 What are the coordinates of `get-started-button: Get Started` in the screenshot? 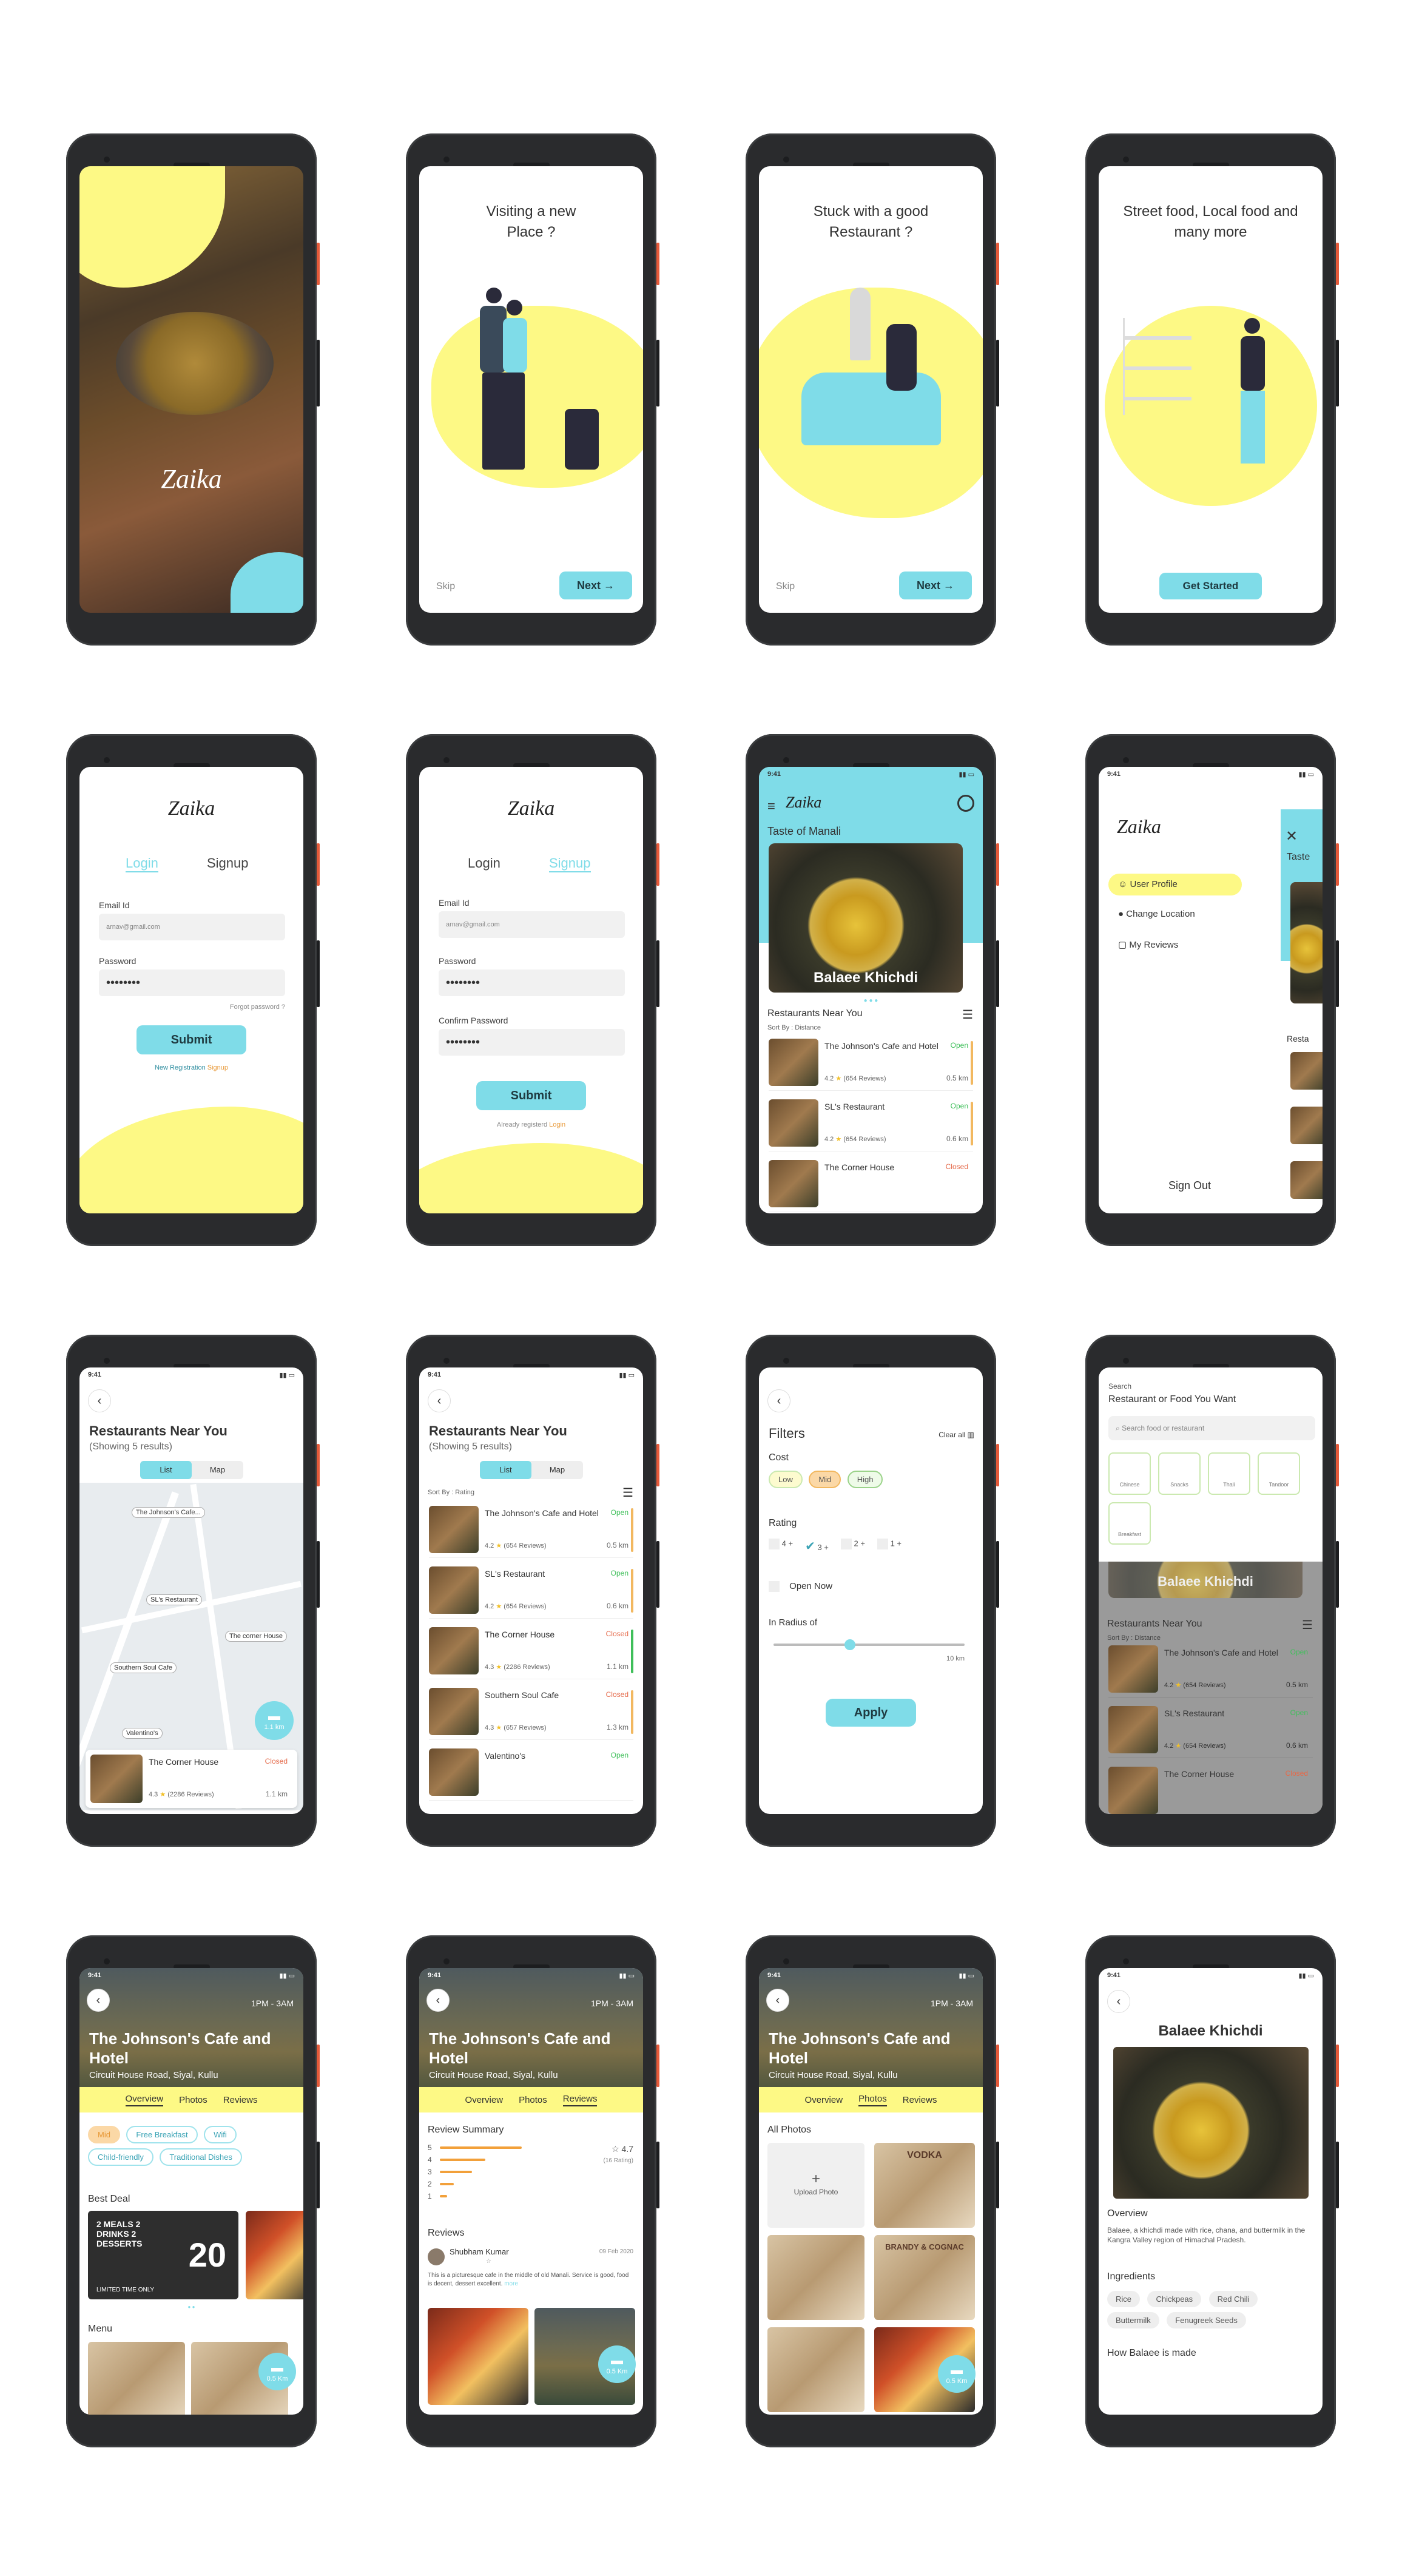 It's located at (1210, 586).